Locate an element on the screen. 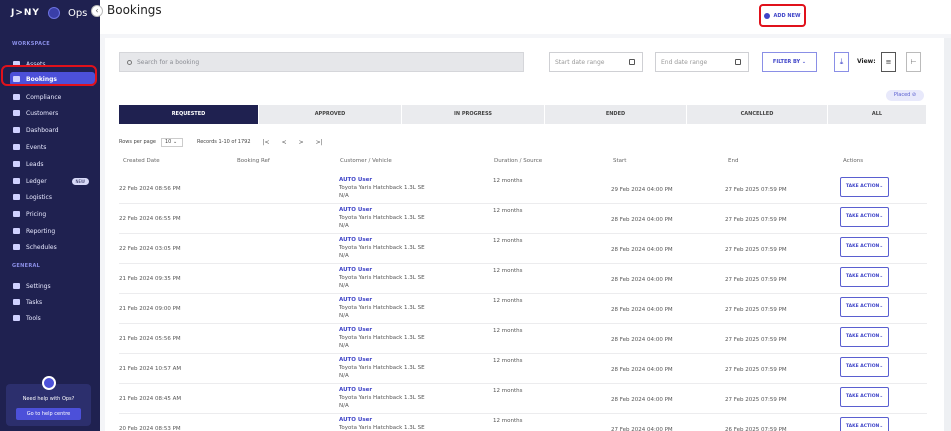 This screenshot has width=951, height=431. placed-filter-chip: Placed ⊘ is located at coordinates (905, 95).